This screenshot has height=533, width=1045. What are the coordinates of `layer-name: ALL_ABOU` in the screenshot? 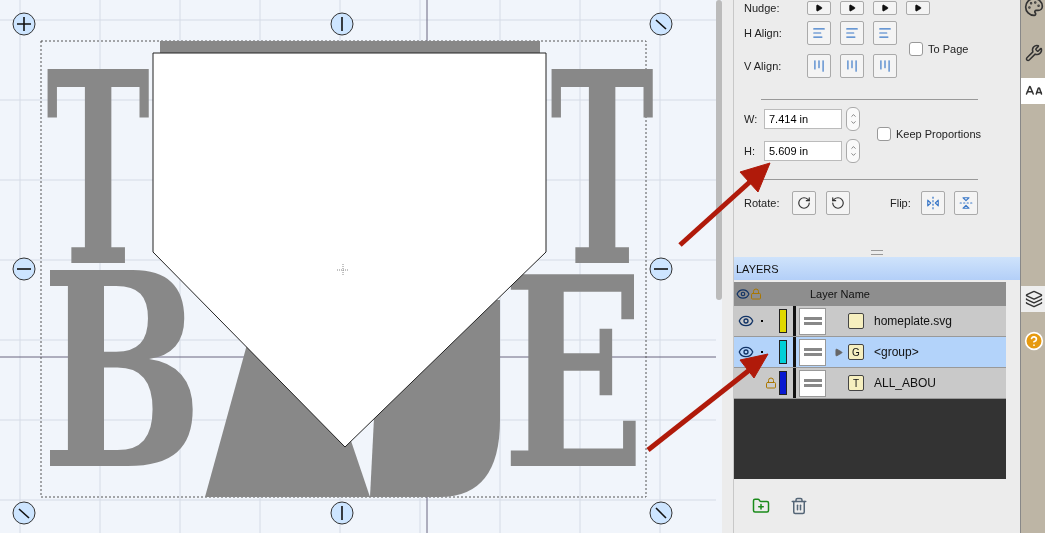 It's located at (905, 383).